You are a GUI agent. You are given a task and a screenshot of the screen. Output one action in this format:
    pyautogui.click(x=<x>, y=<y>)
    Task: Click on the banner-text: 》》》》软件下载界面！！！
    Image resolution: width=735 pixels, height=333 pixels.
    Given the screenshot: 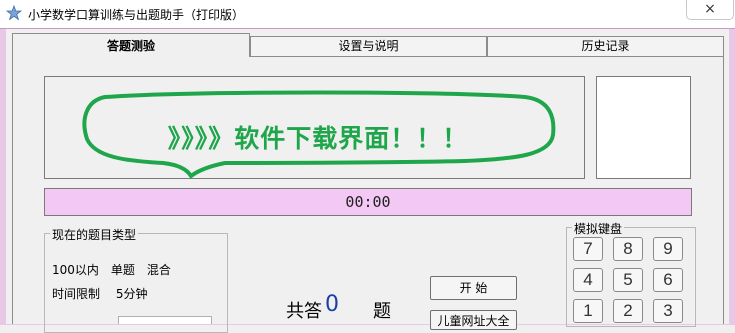 What is the action you would take?
    pyautogui.click(x=318, y=138)
    